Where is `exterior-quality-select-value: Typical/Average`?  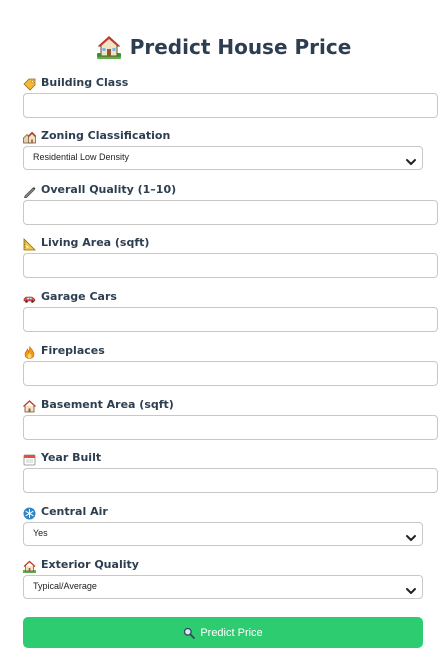
exterior-quality-select-value: Typical/Average is located at coordinates (65, 586).